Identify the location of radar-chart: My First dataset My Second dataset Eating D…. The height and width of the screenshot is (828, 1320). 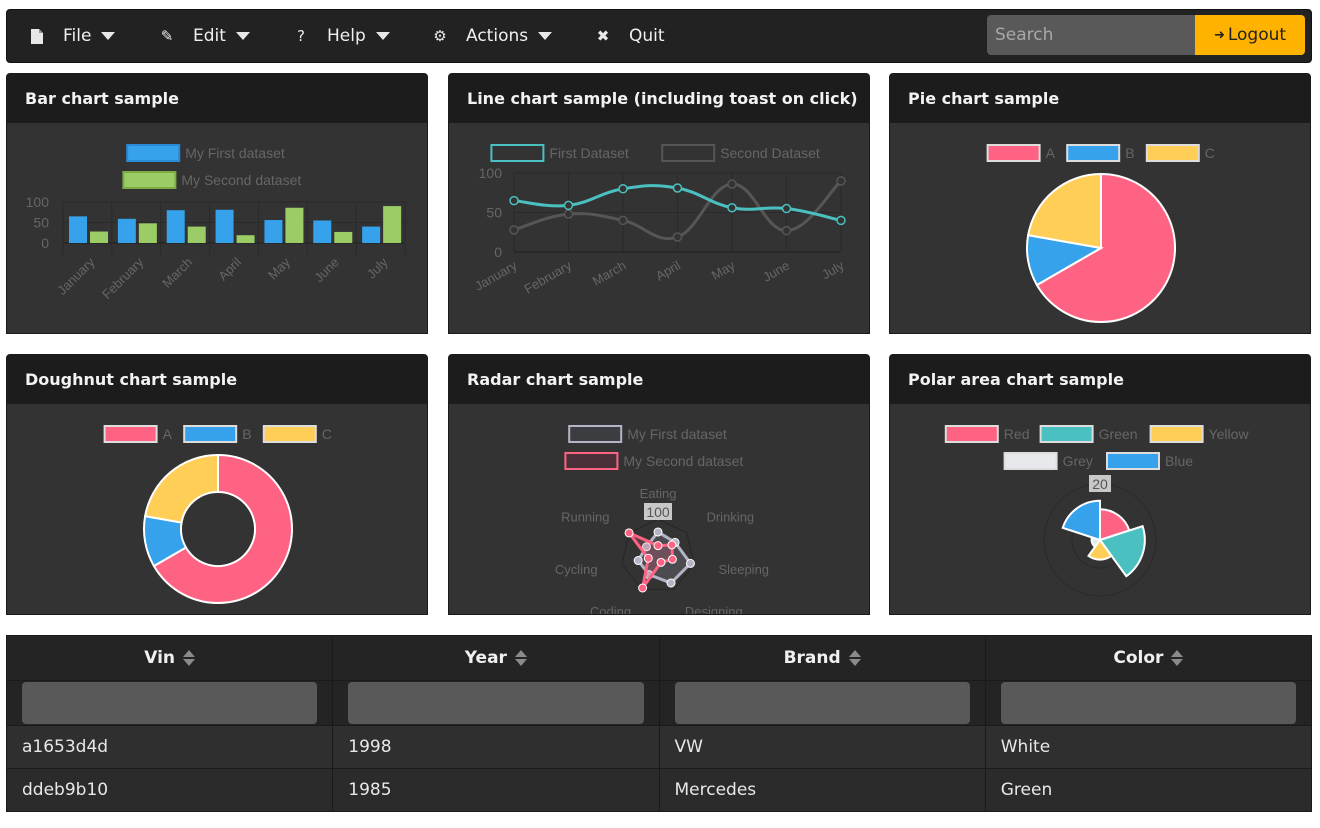
(659, 509).